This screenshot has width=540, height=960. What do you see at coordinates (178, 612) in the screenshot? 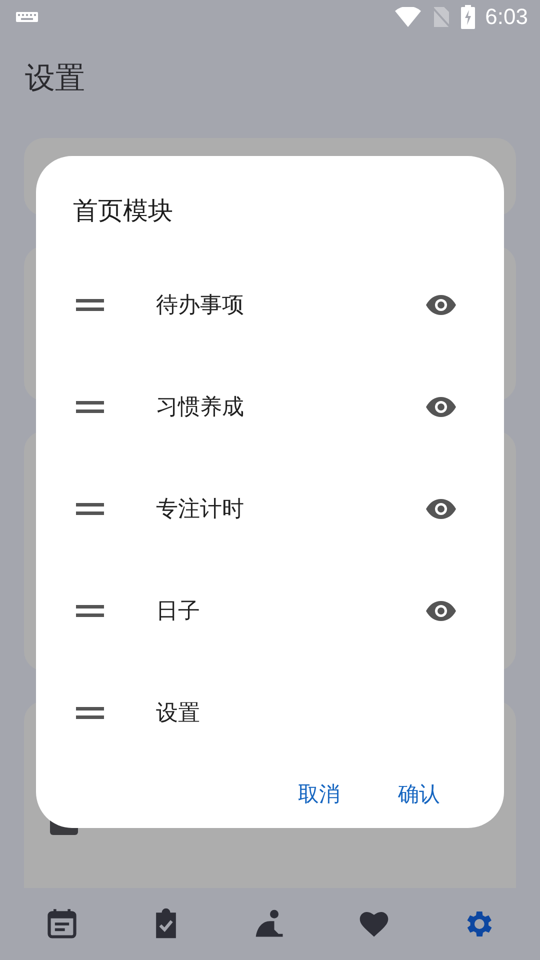
I see `module-label: 日子` at bounding box center [178, 612].